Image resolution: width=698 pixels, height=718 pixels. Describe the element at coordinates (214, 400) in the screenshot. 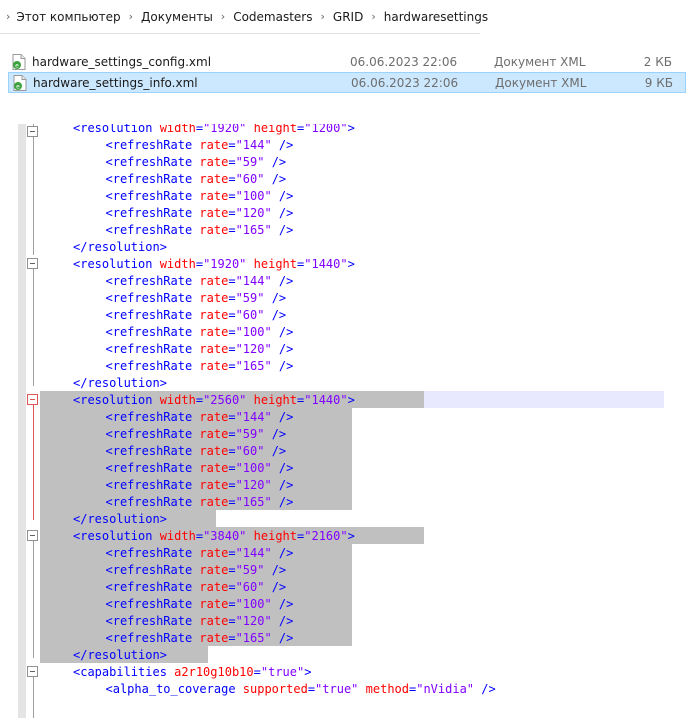

I see `code-line: <resolution width="2560" height="1440">` at that location.